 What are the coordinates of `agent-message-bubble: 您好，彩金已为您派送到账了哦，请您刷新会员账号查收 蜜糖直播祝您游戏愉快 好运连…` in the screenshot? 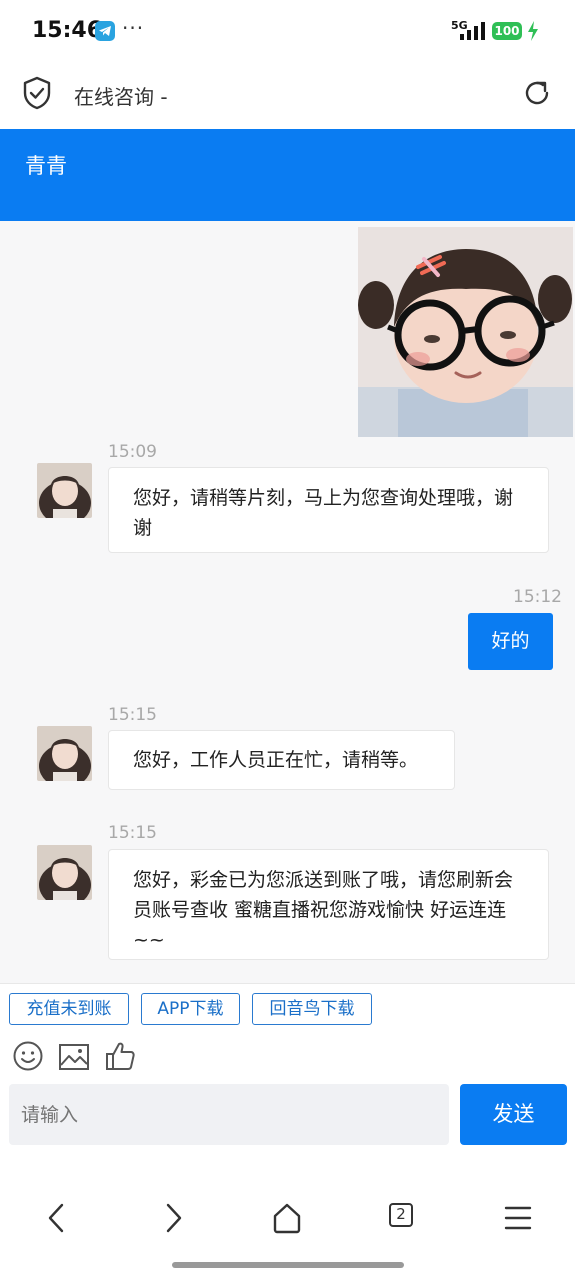 It's located at (328, 904).